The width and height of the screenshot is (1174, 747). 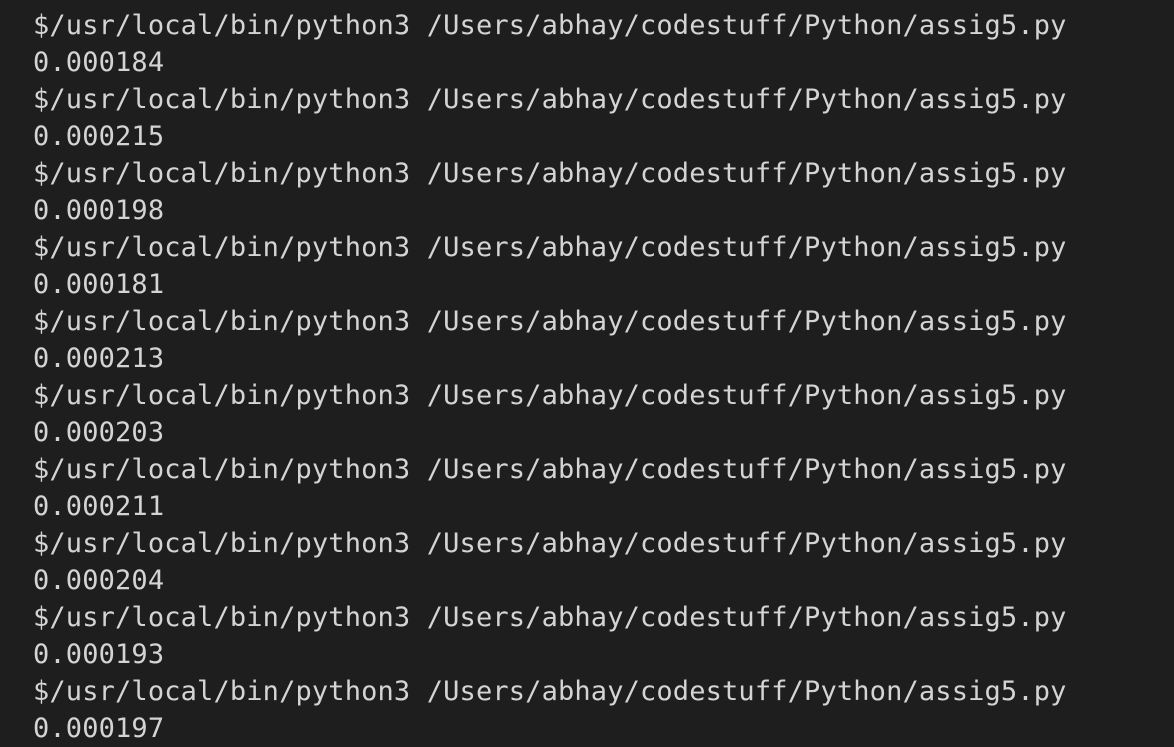 What do you see at coordinates (99, 358) in the screenshot?
I see `output-line: 0.000213` at bounding box center [99, 358].